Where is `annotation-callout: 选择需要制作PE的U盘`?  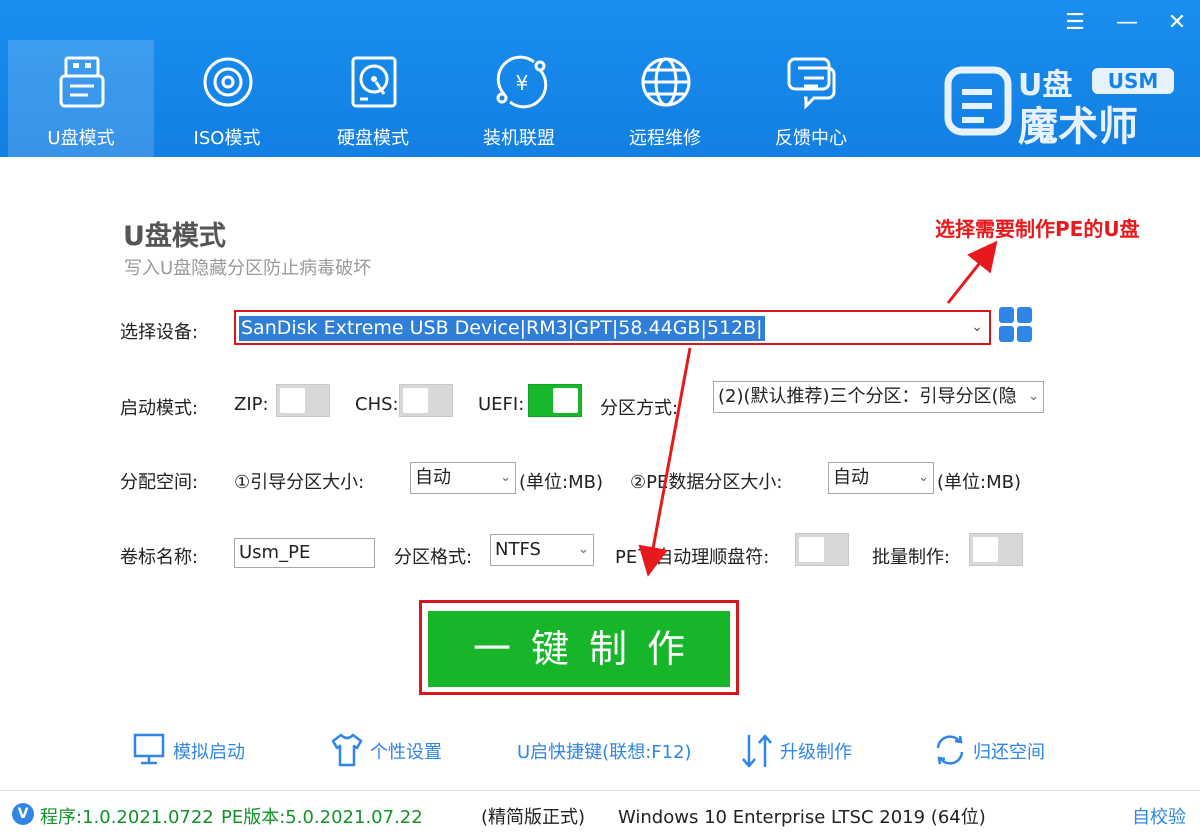
annotation-callout: 选择需要制作PE的U盘 is located at coordinates (1037, 229).